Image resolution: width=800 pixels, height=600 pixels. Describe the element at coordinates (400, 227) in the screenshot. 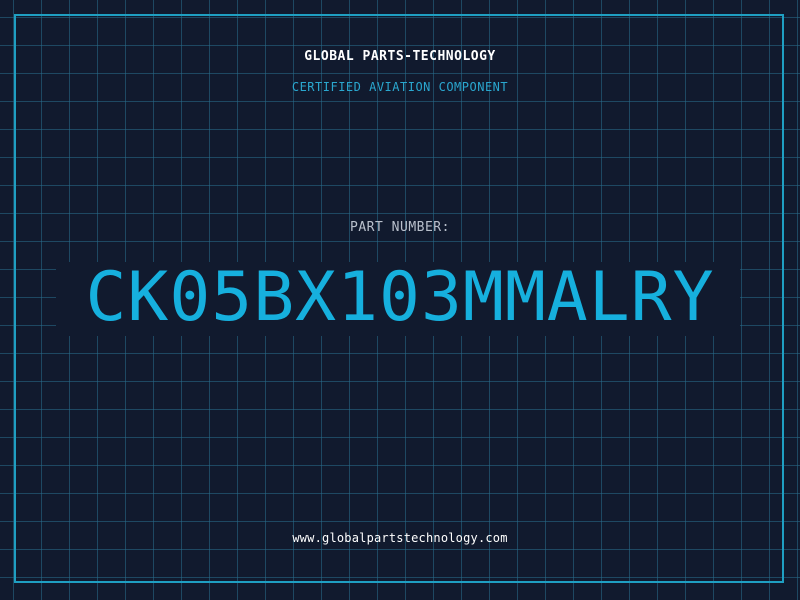

I see `part-number-label: PART NUMBER:` at that location.